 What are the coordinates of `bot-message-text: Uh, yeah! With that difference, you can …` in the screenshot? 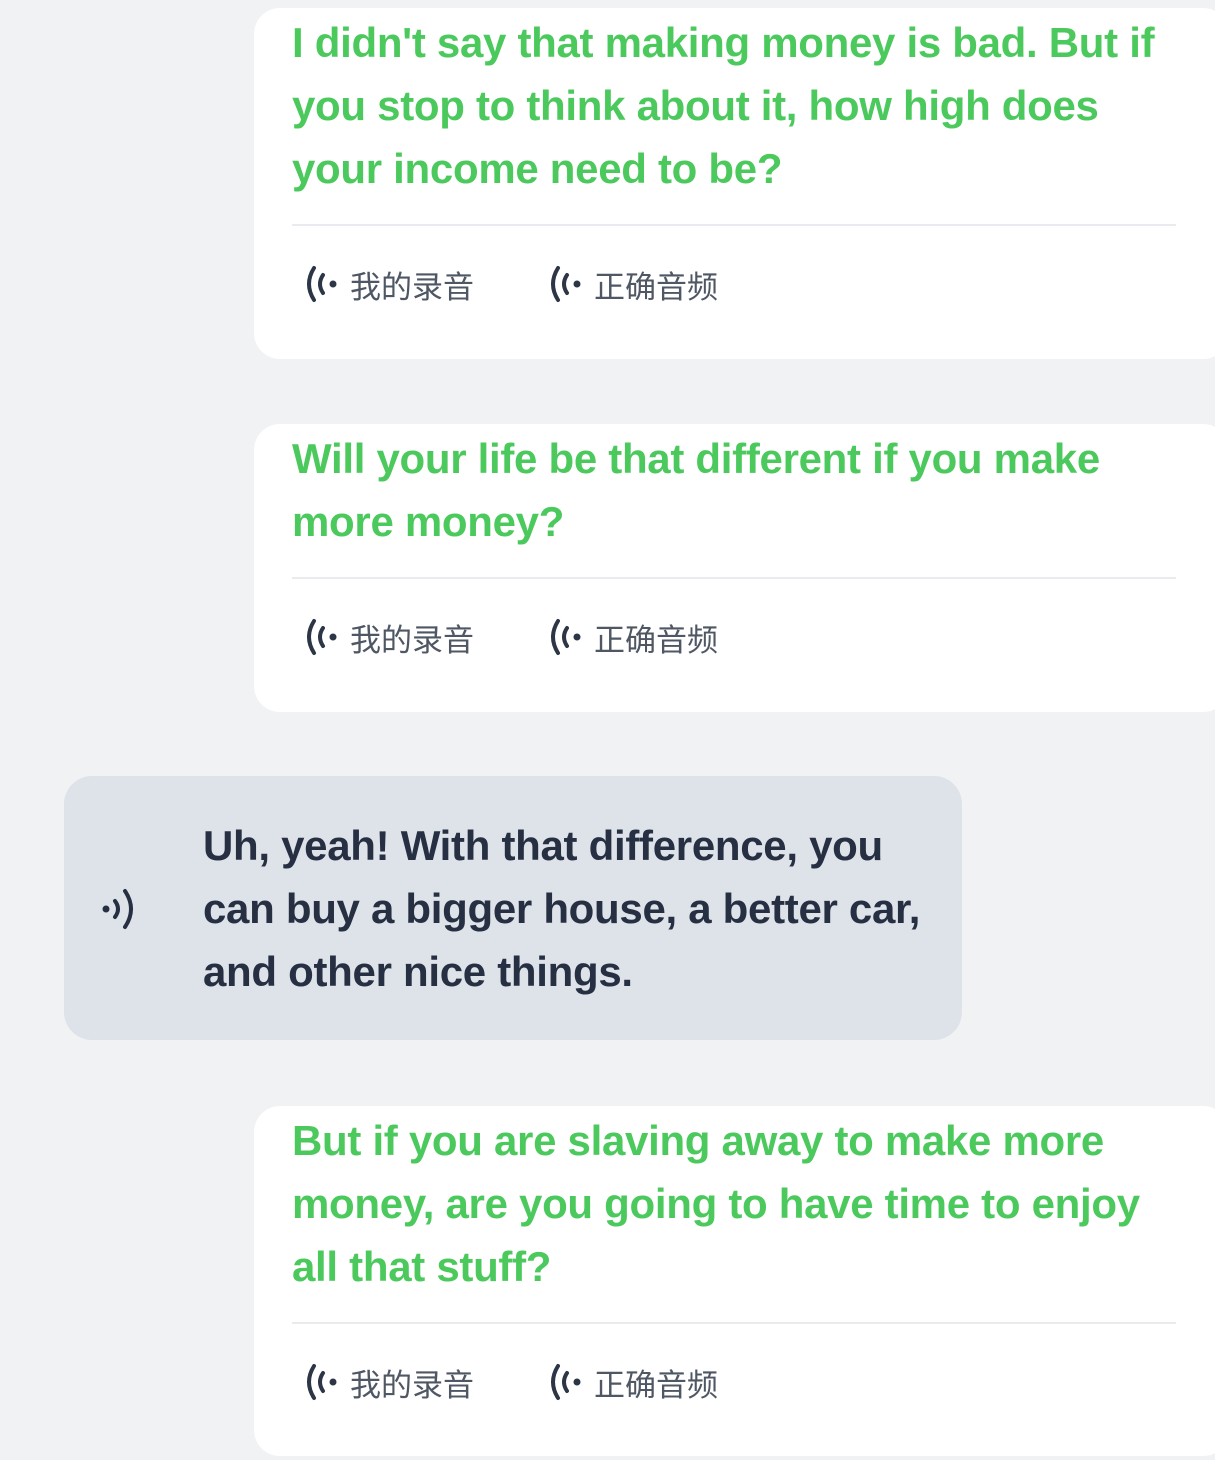 It's located at (562, 908).